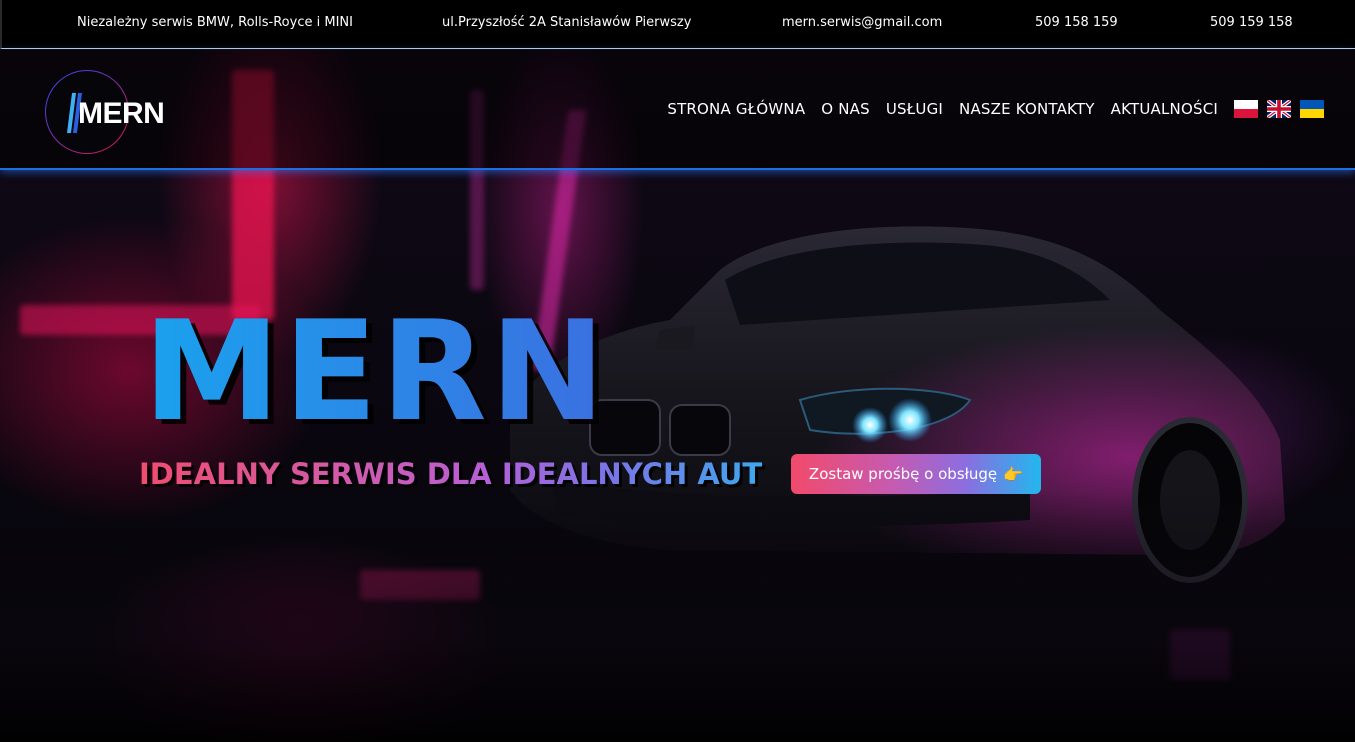  What do you see at coordinates (1164, 109) in the screenshot?
I see `nav-item-news: AKTUALNOŚCI` at bounding box center [1164, 109].